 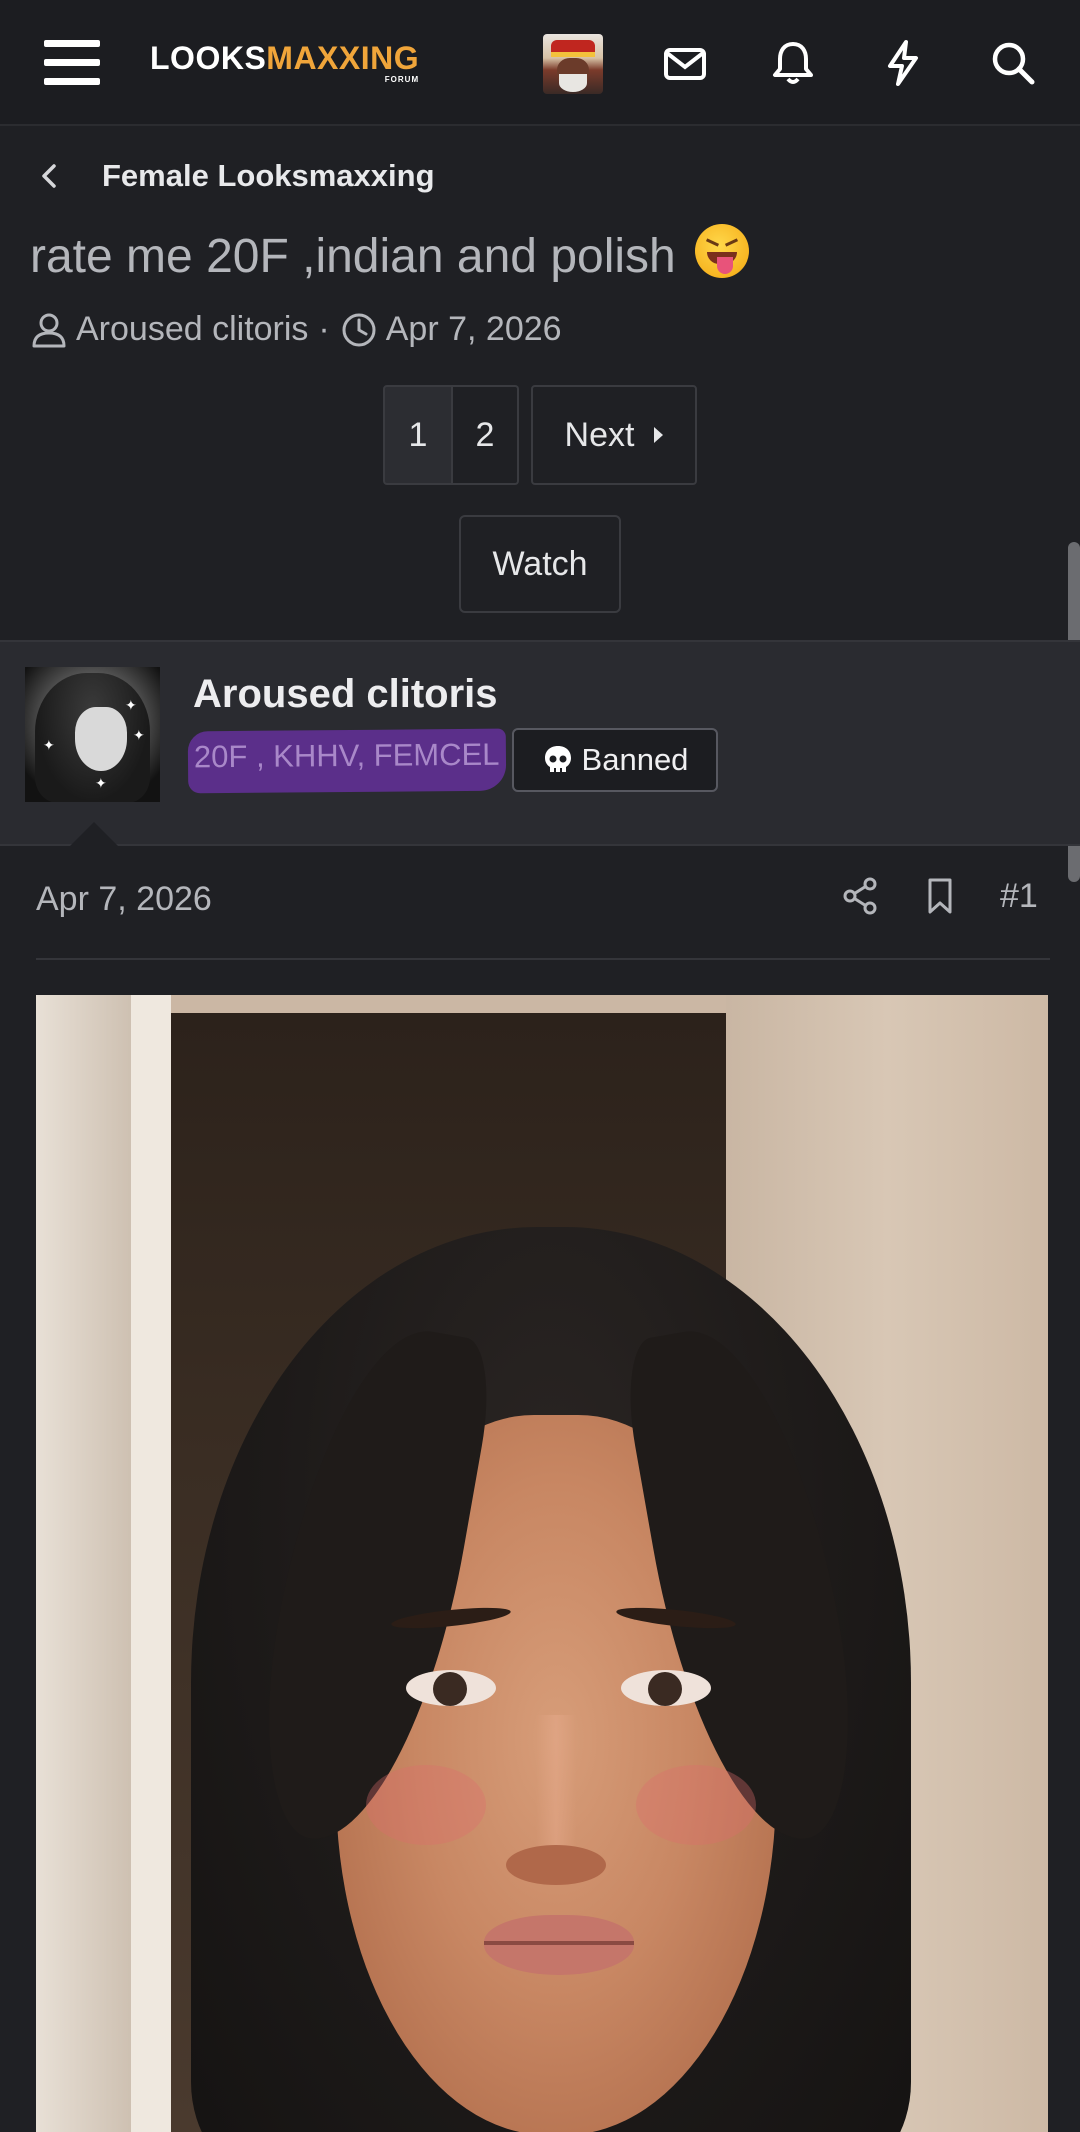 I want to click on bookmark-icon, so click(x=940, y=896).